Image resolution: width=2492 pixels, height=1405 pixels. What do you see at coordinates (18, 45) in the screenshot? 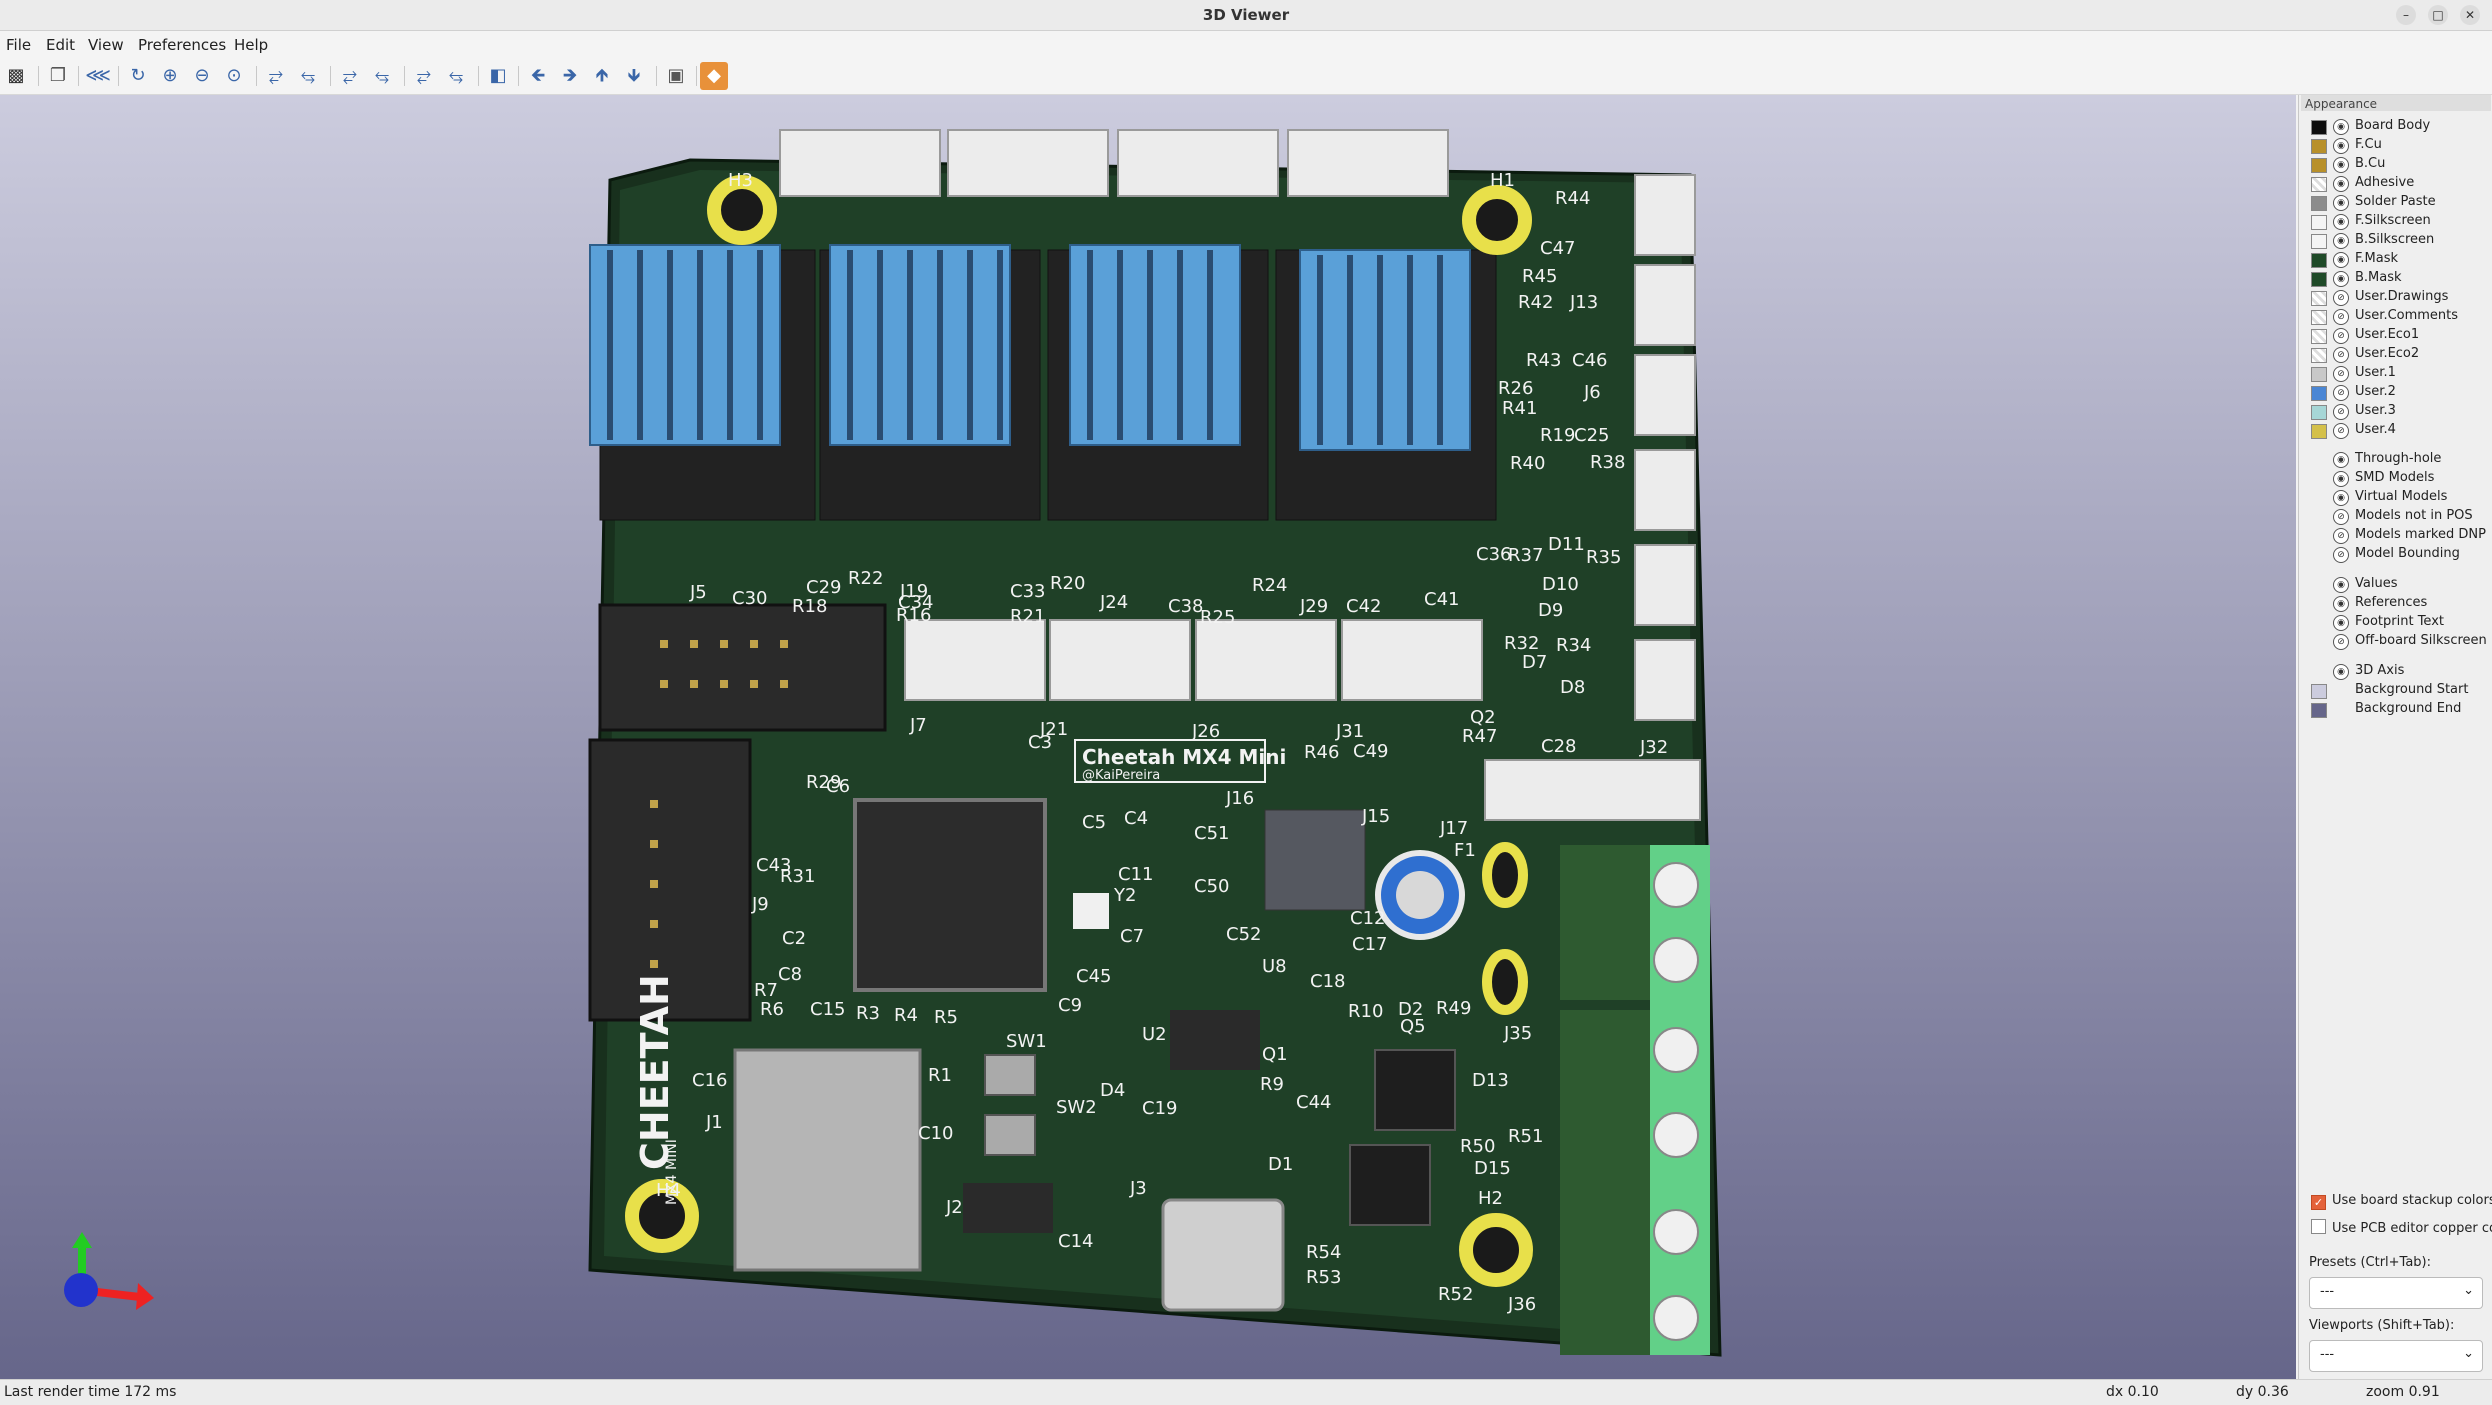
I see `menu-file: File` at bounding box center [18, 45].